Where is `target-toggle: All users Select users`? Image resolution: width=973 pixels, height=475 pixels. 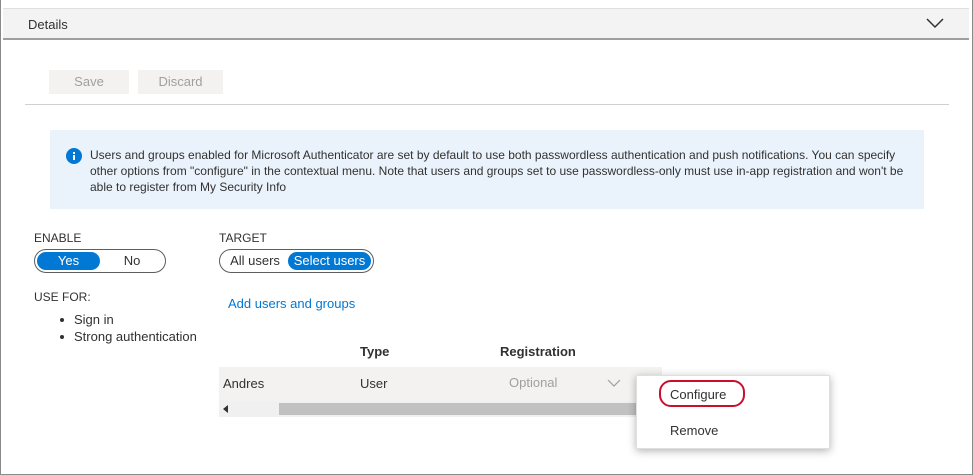 target-toggle: All users Select users is located at coordinates (296, 261).